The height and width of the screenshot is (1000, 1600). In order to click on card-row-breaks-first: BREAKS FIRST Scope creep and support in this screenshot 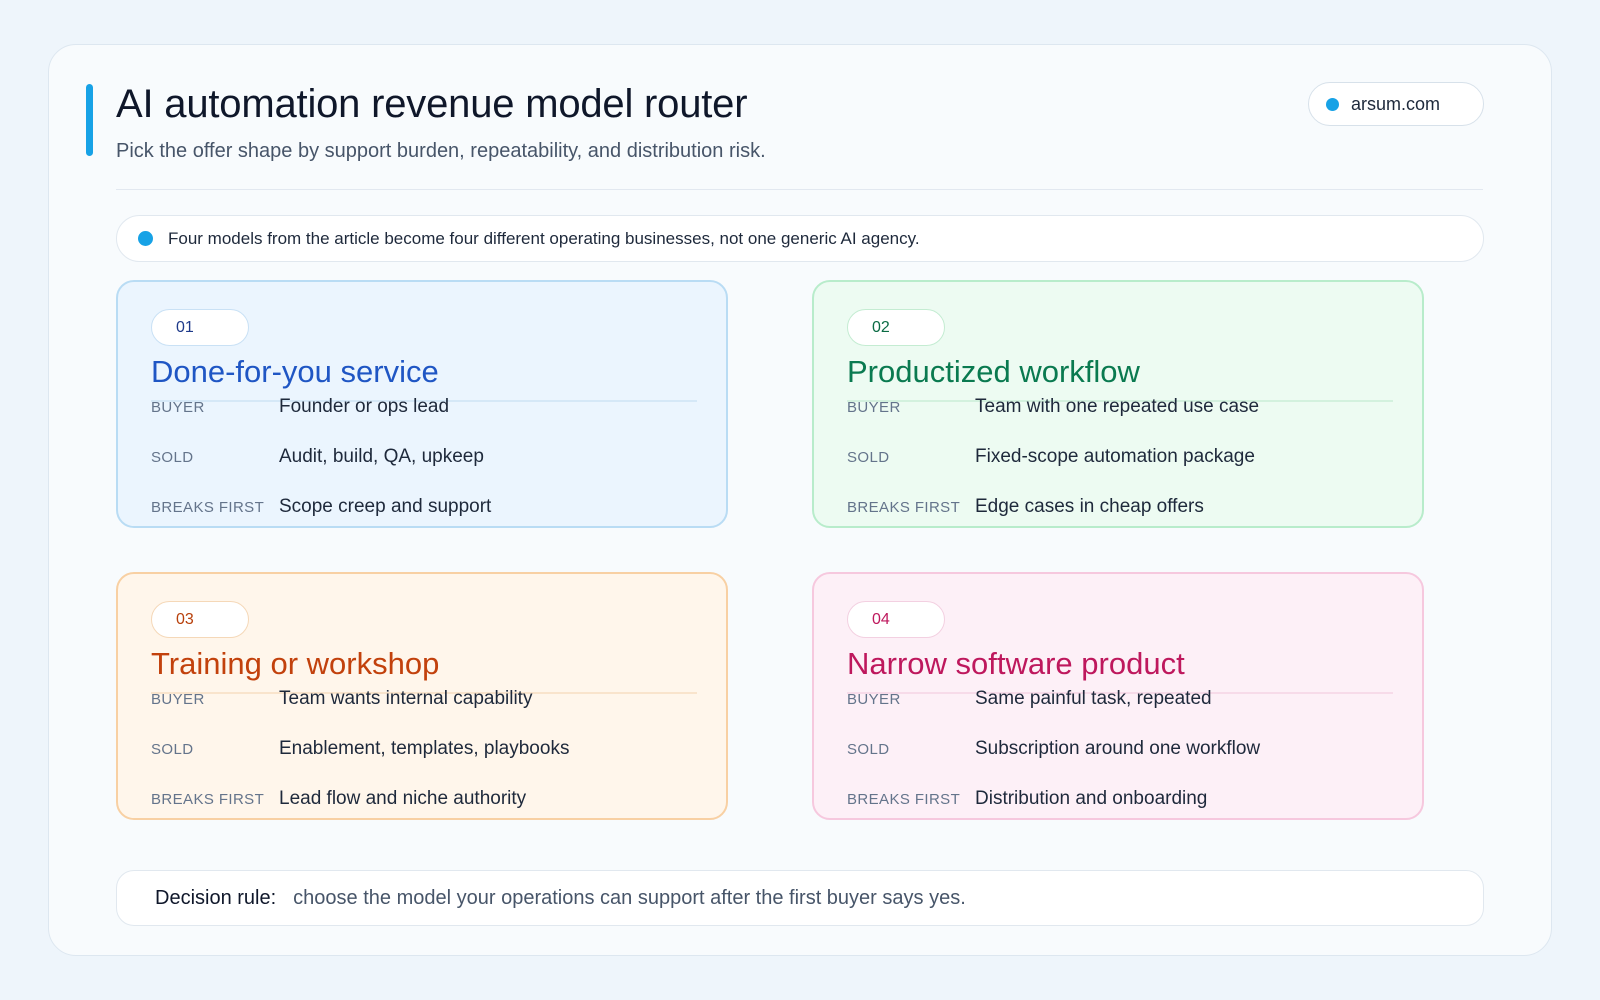, I will do `click(321, 507)`.